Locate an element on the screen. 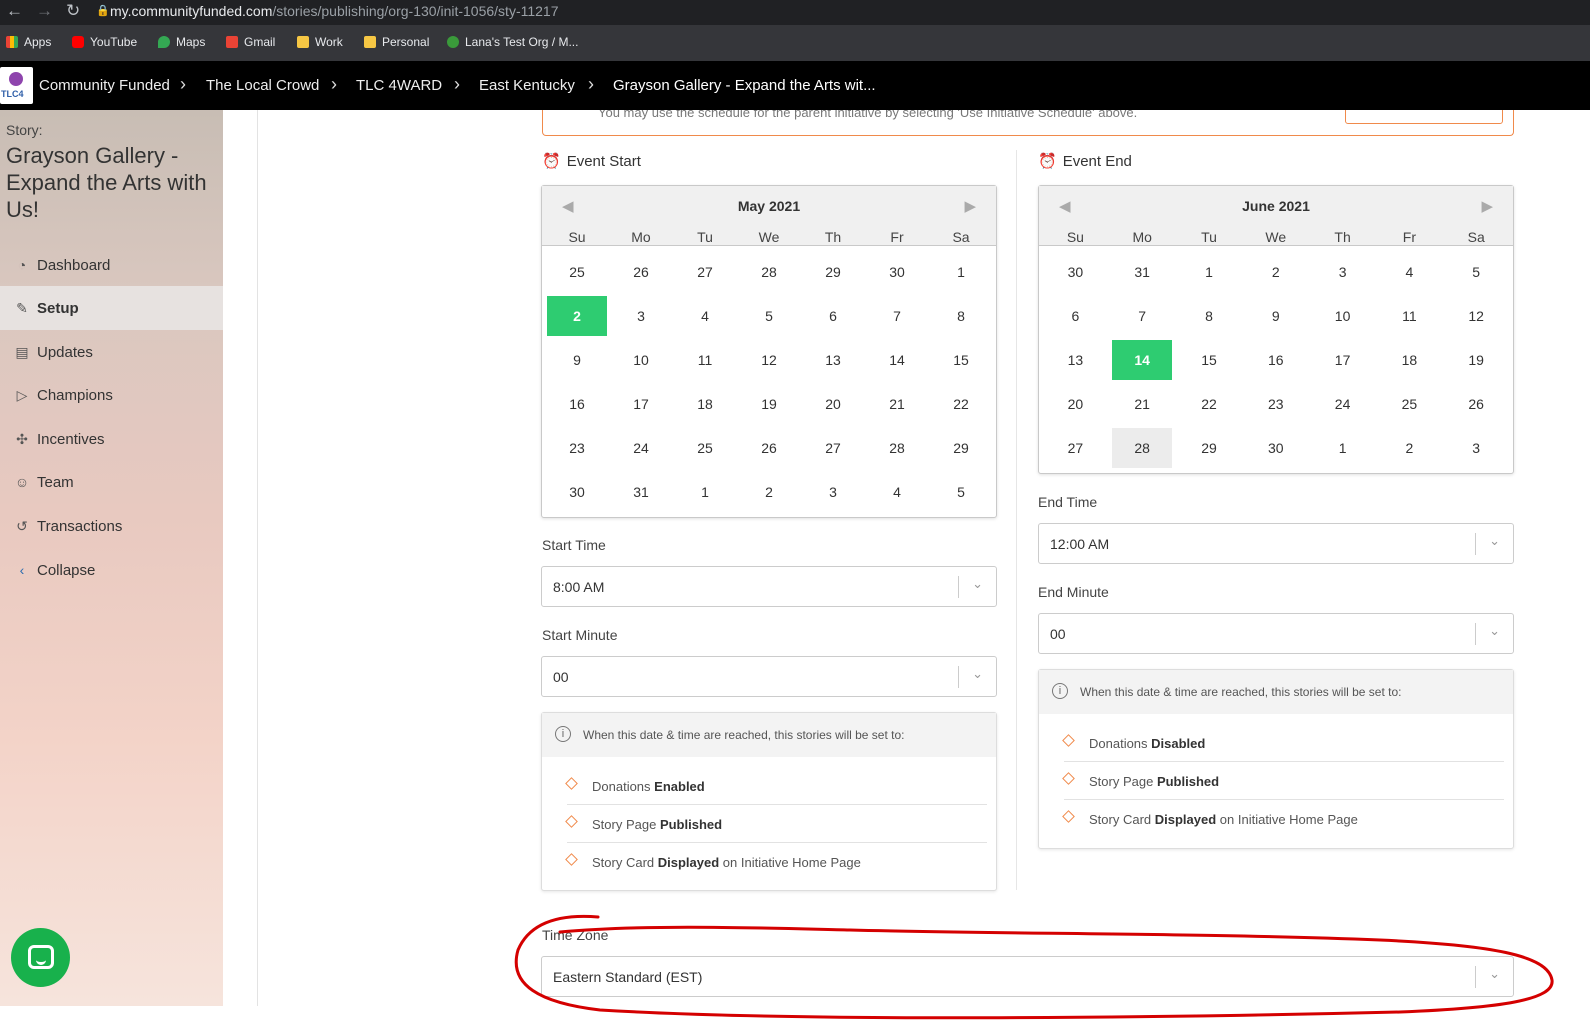 This screenshot has height=1026, width=1590. bookmark-personal: Personal is located at coordinates (396, 42).